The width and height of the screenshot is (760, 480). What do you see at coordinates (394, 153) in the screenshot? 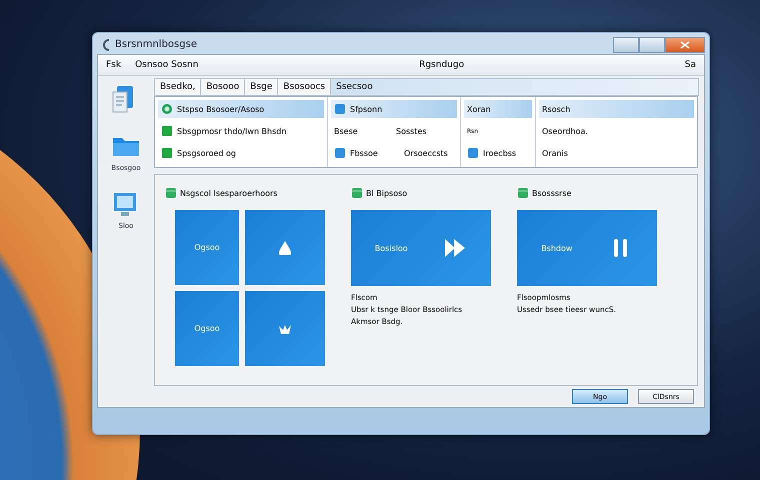
I see `option-row: Fbssoe Orsoeccsts` at bounding box center [394, 153].